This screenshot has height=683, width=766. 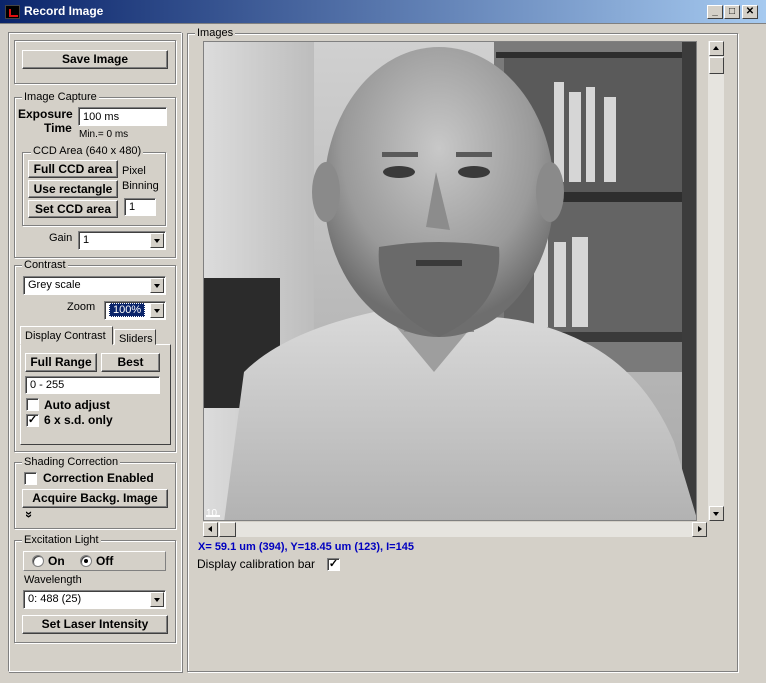 What do you see at coordinates (81, 307) in the screenshot?
I see `zoom-label: Zoom` at bounding box center [81, 307].